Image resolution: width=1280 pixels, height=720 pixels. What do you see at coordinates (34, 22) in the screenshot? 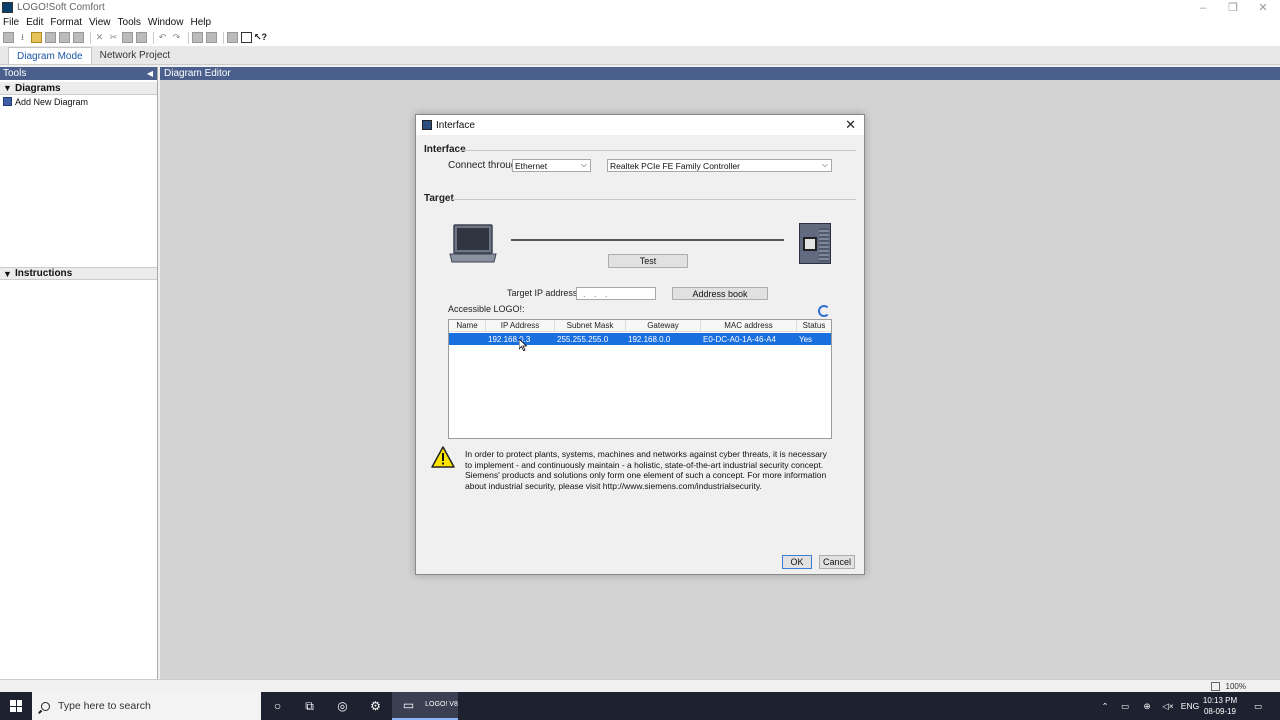
I see `menu-edit: Edit` at bounding box center [34, 22].